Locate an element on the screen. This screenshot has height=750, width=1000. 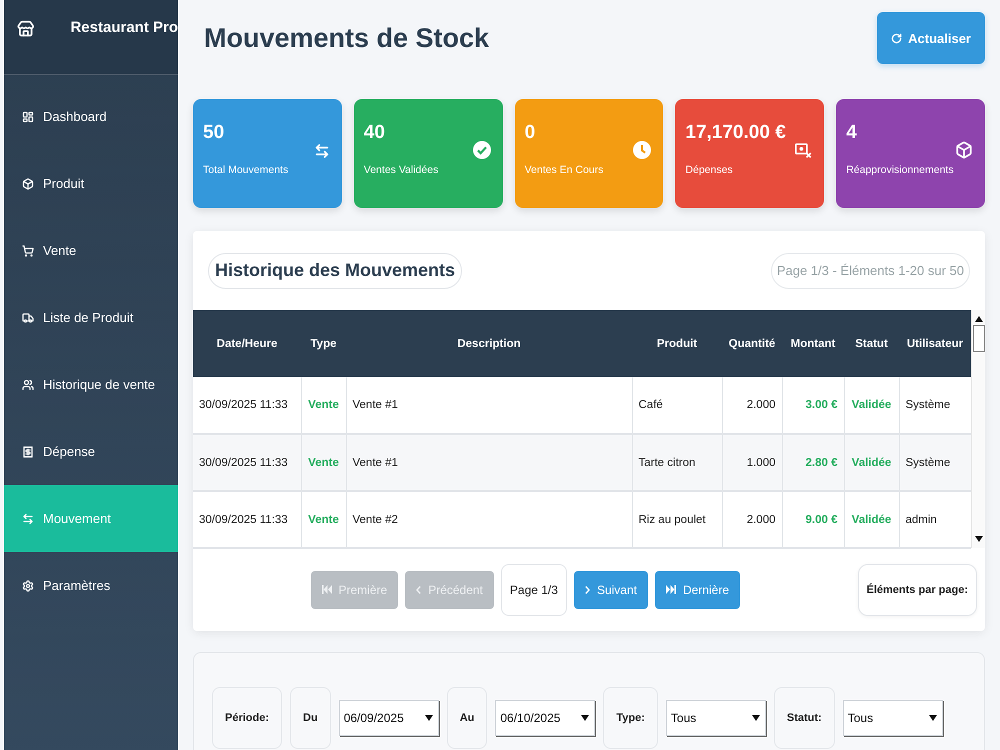
skip-forward-icon is located at coordinates (671, 589).